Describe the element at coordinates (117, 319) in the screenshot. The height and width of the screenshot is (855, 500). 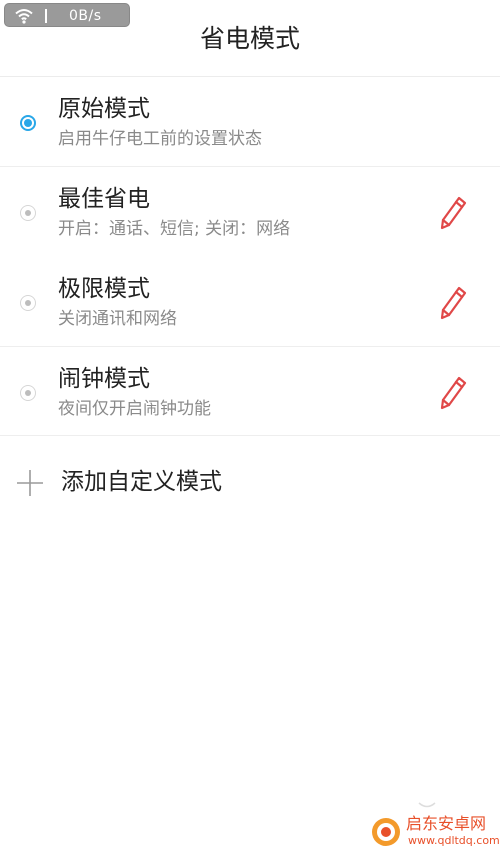
I see `mode-description: 关闭通讯和网络` at that location.